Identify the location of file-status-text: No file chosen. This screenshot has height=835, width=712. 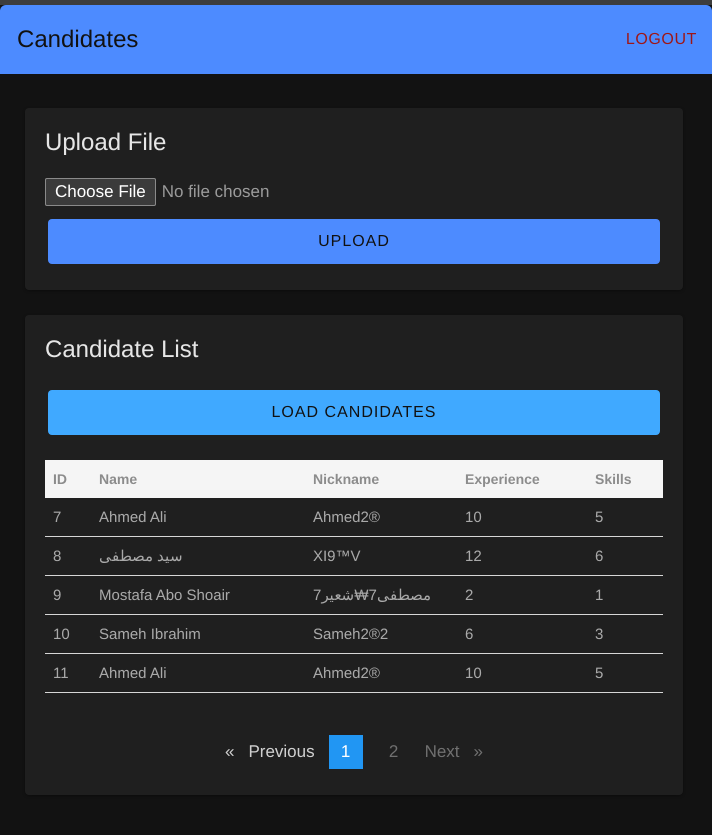
(216, 192).